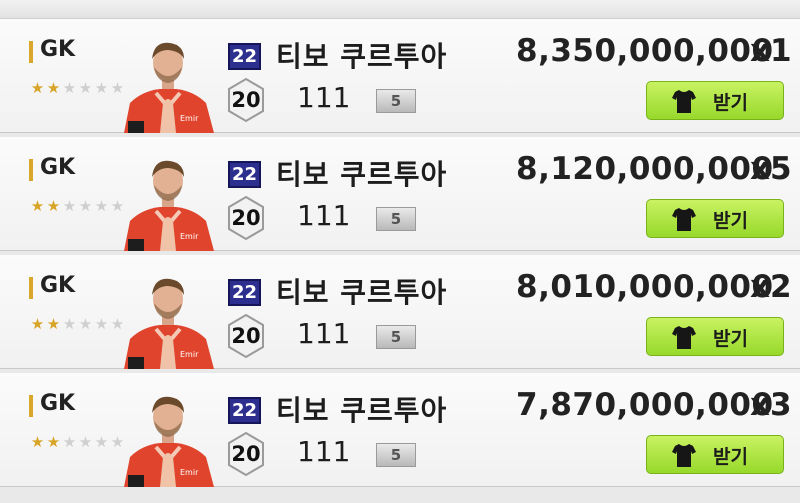  What do you see at coordinates (645, 169) in the screenshot?
I see `price: 8,120,000,000` at bounding box center [645, 169].